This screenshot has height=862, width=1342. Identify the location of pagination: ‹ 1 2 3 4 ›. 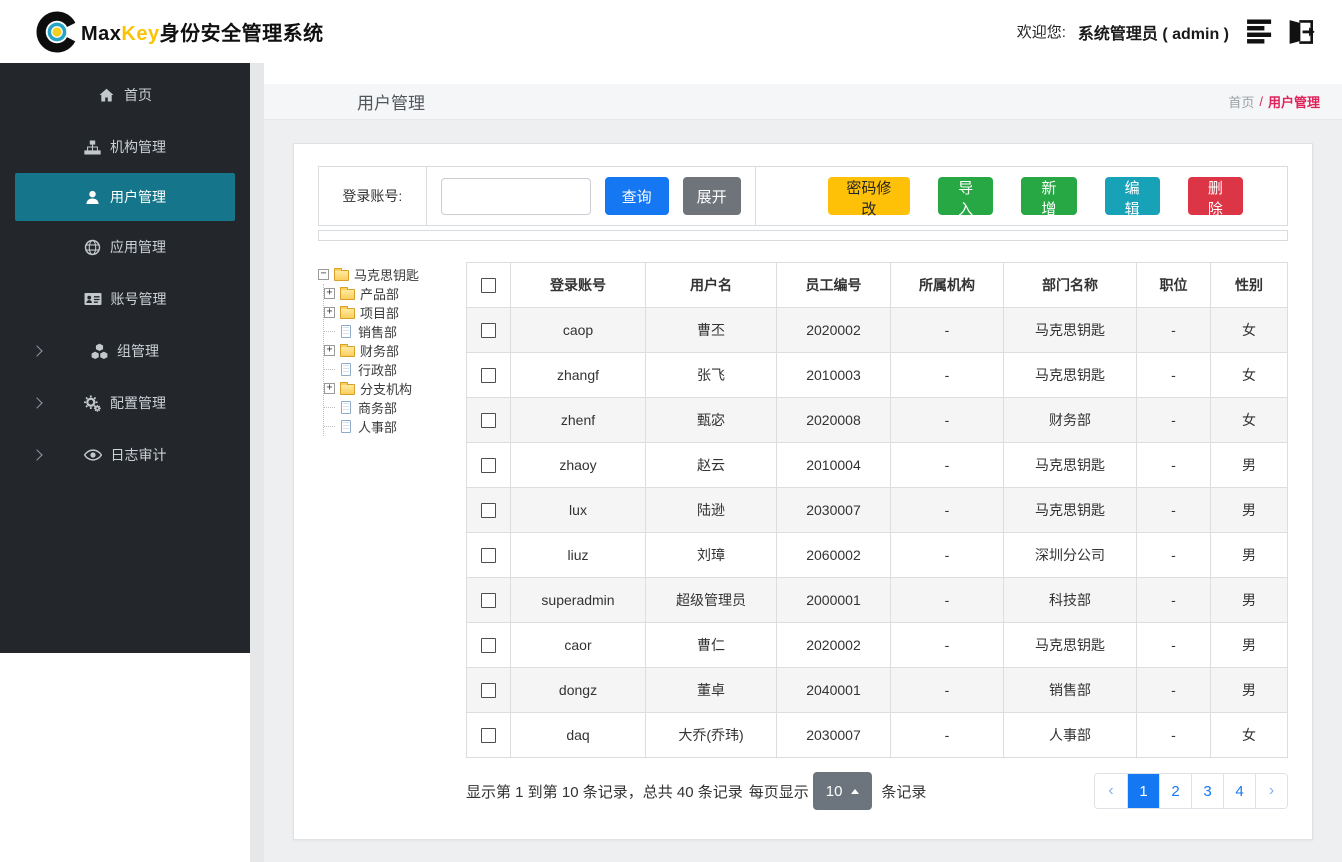
(1191, 791).